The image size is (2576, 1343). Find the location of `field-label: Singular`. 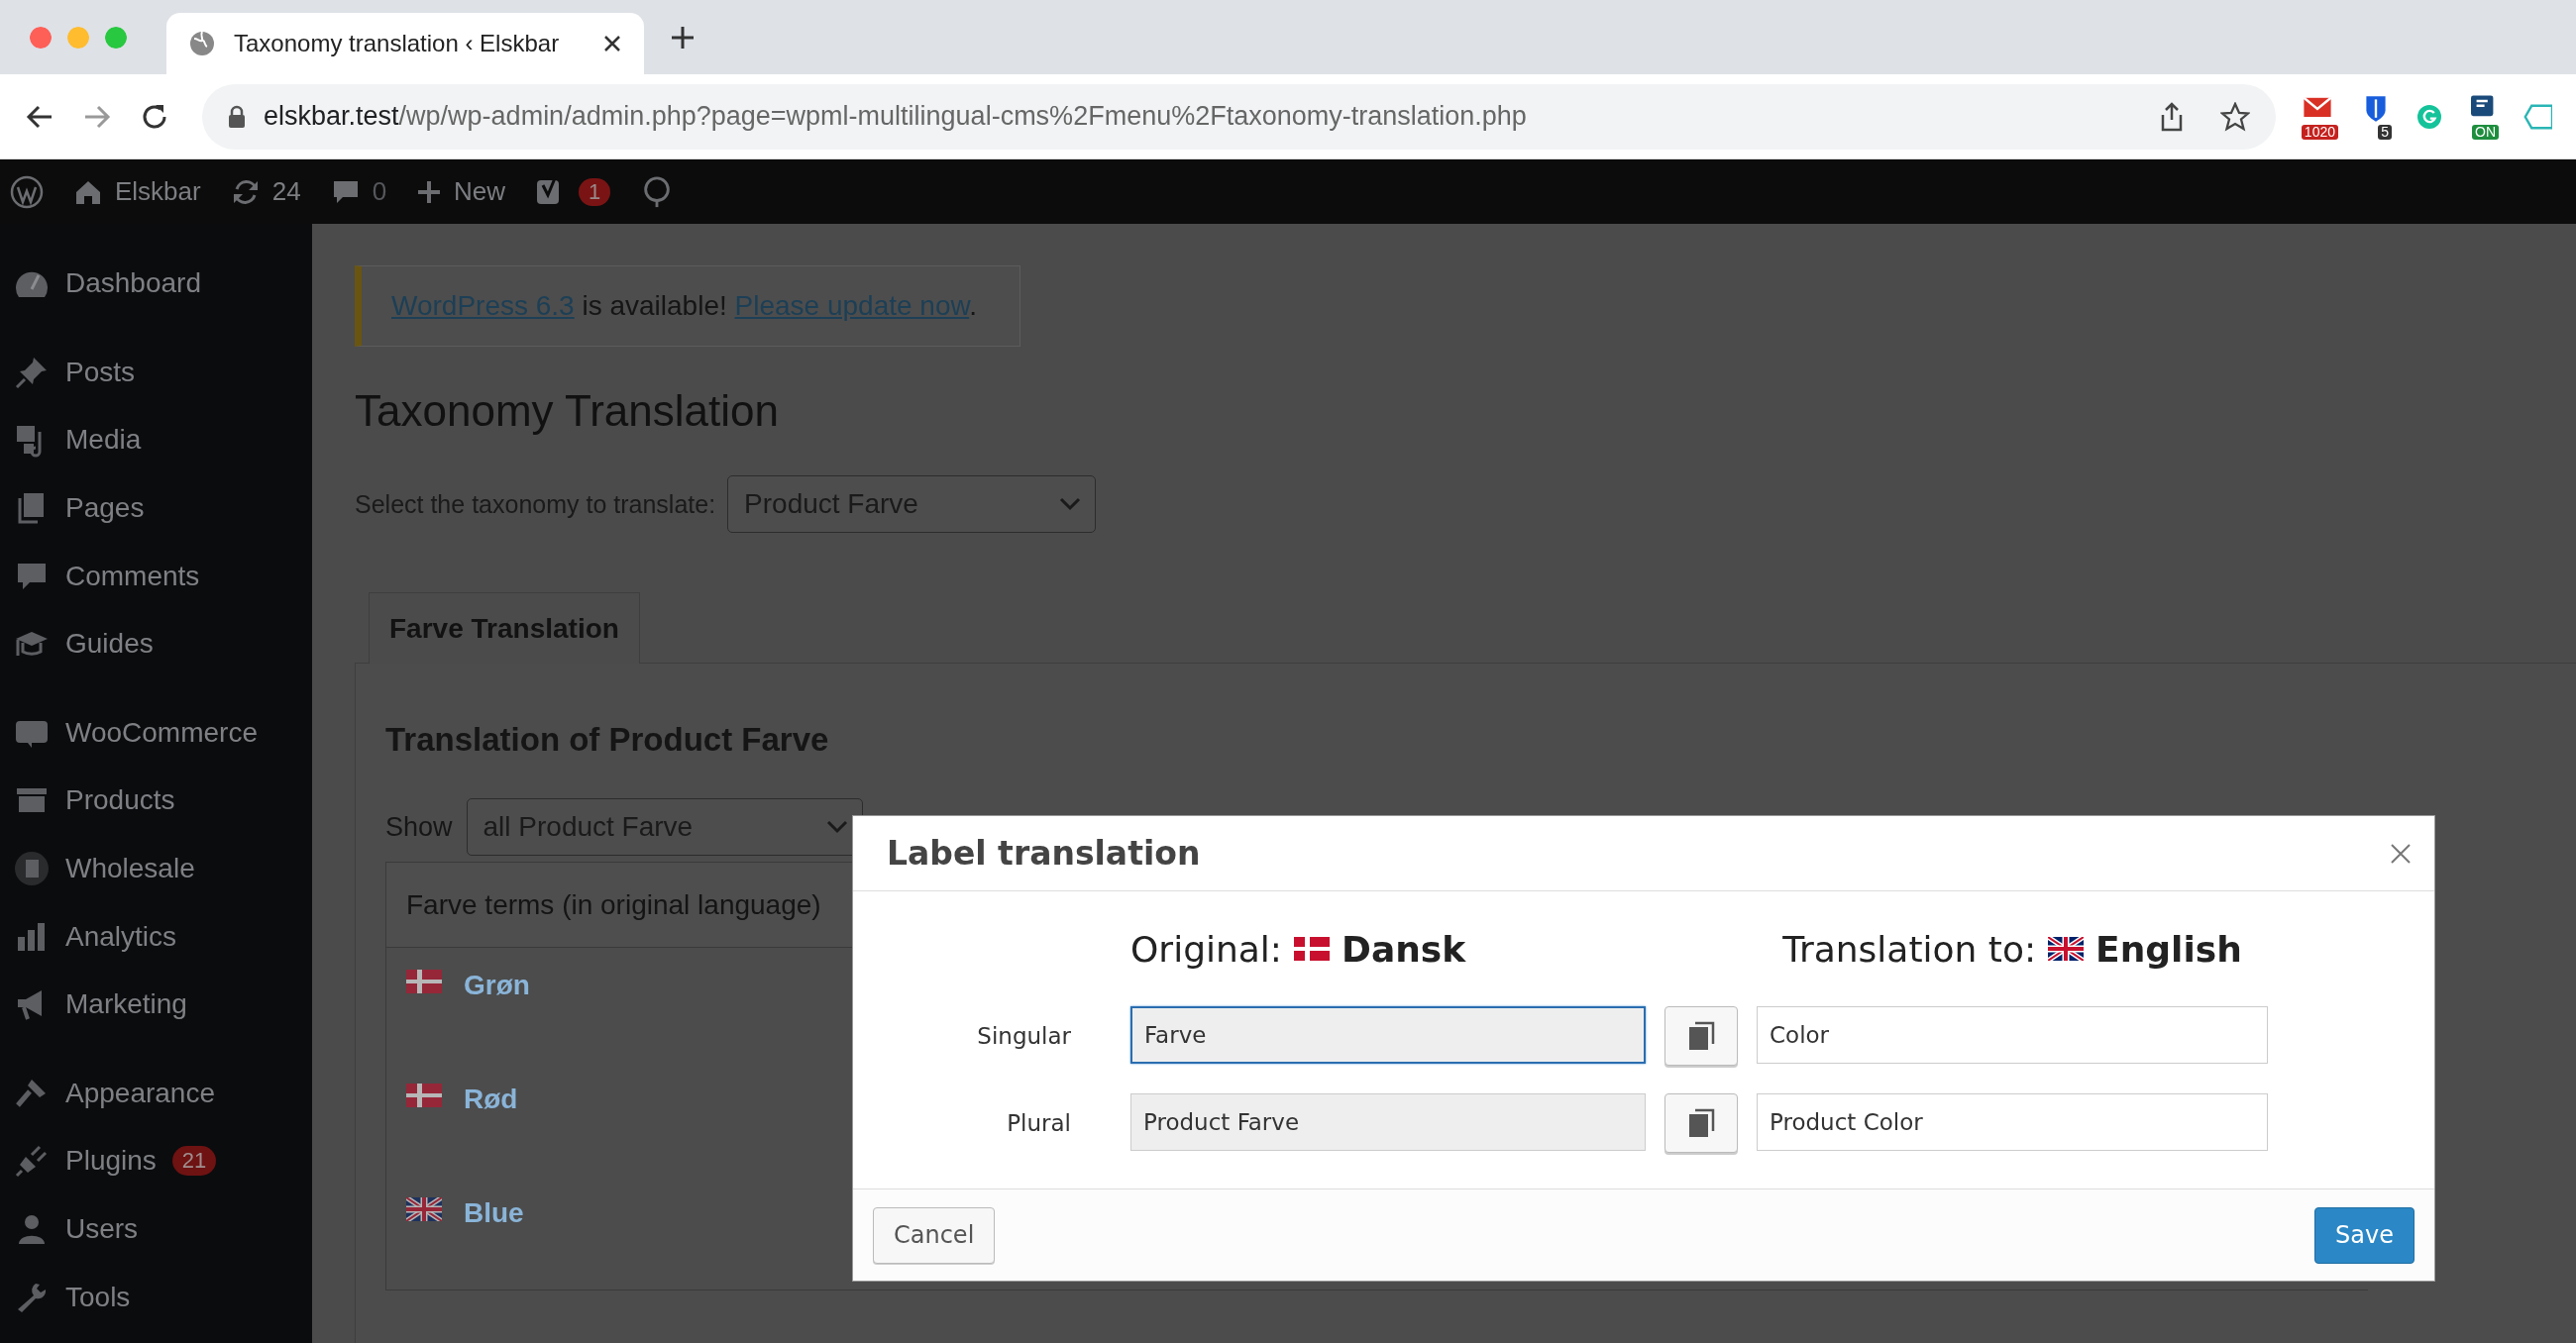

field-label: Singular is located at coordinates (1024, 1036).